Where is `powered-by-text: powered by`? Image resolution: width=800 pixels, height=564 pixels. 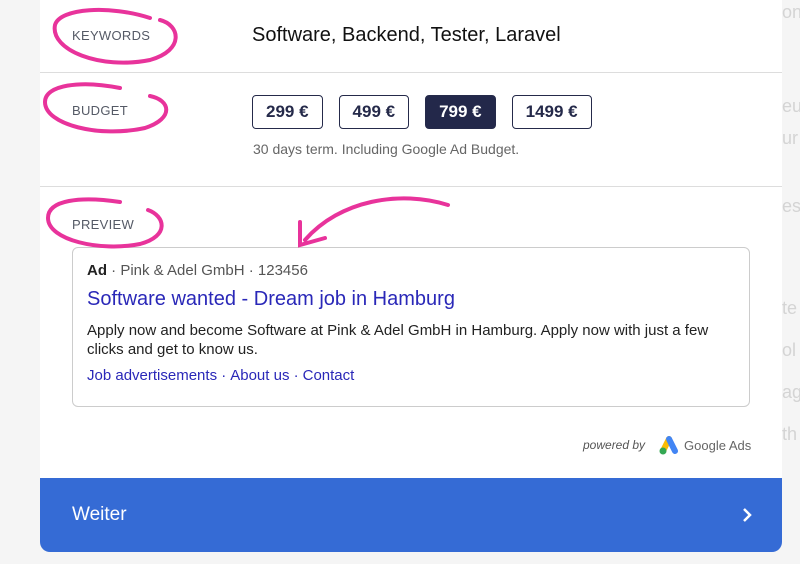
powered-by-text: powered by is located at coordinates (614, 445).